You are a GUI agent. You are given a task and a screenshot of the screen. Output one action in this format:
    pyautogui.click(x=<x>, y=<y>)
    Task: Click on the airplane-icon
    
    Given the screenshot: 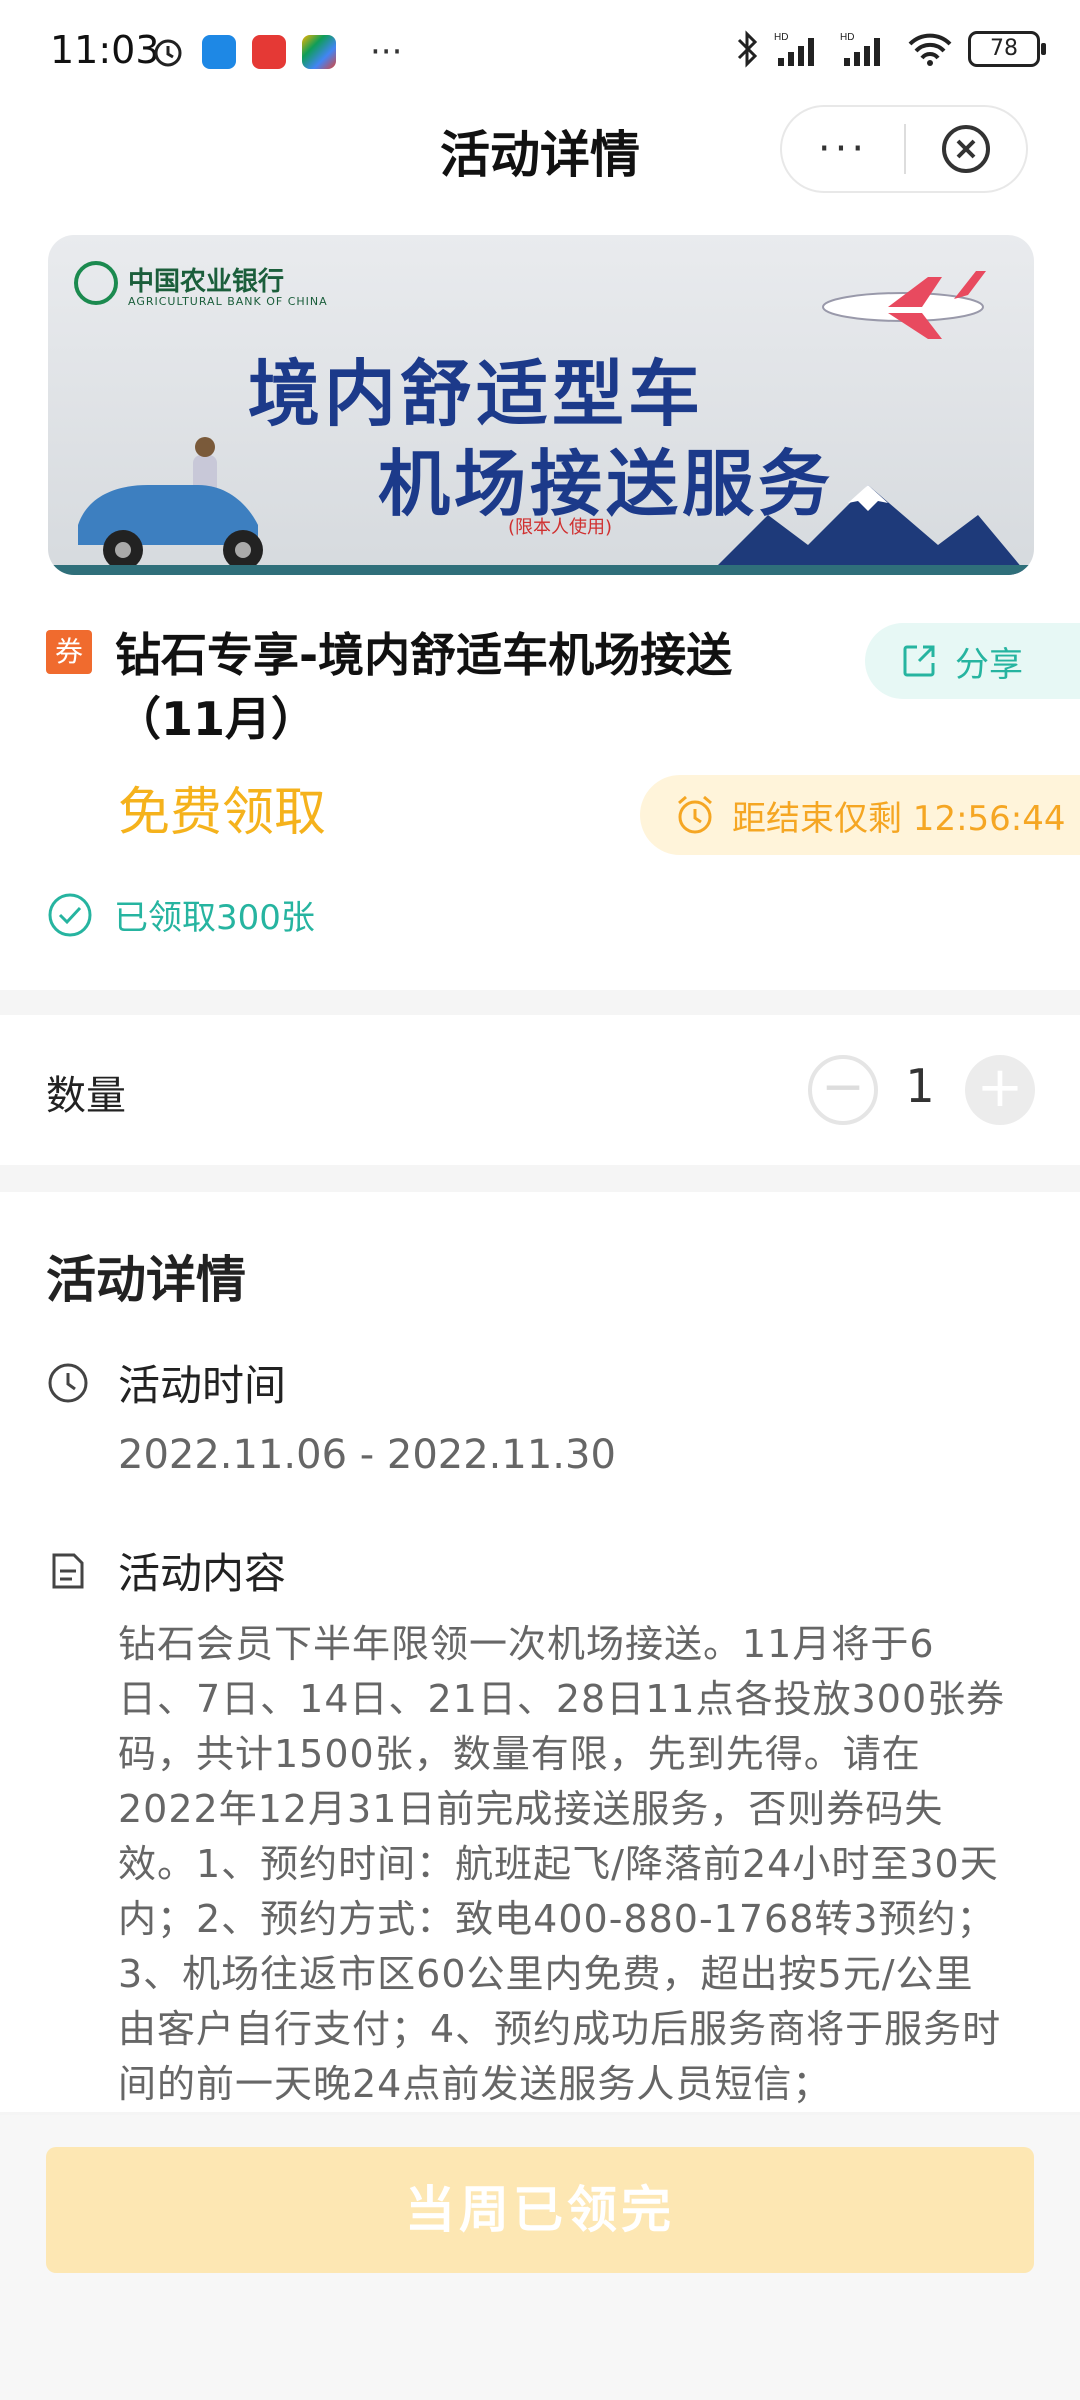 What is the action you would take?
    pyautogui.click(x=904, y=305)
    